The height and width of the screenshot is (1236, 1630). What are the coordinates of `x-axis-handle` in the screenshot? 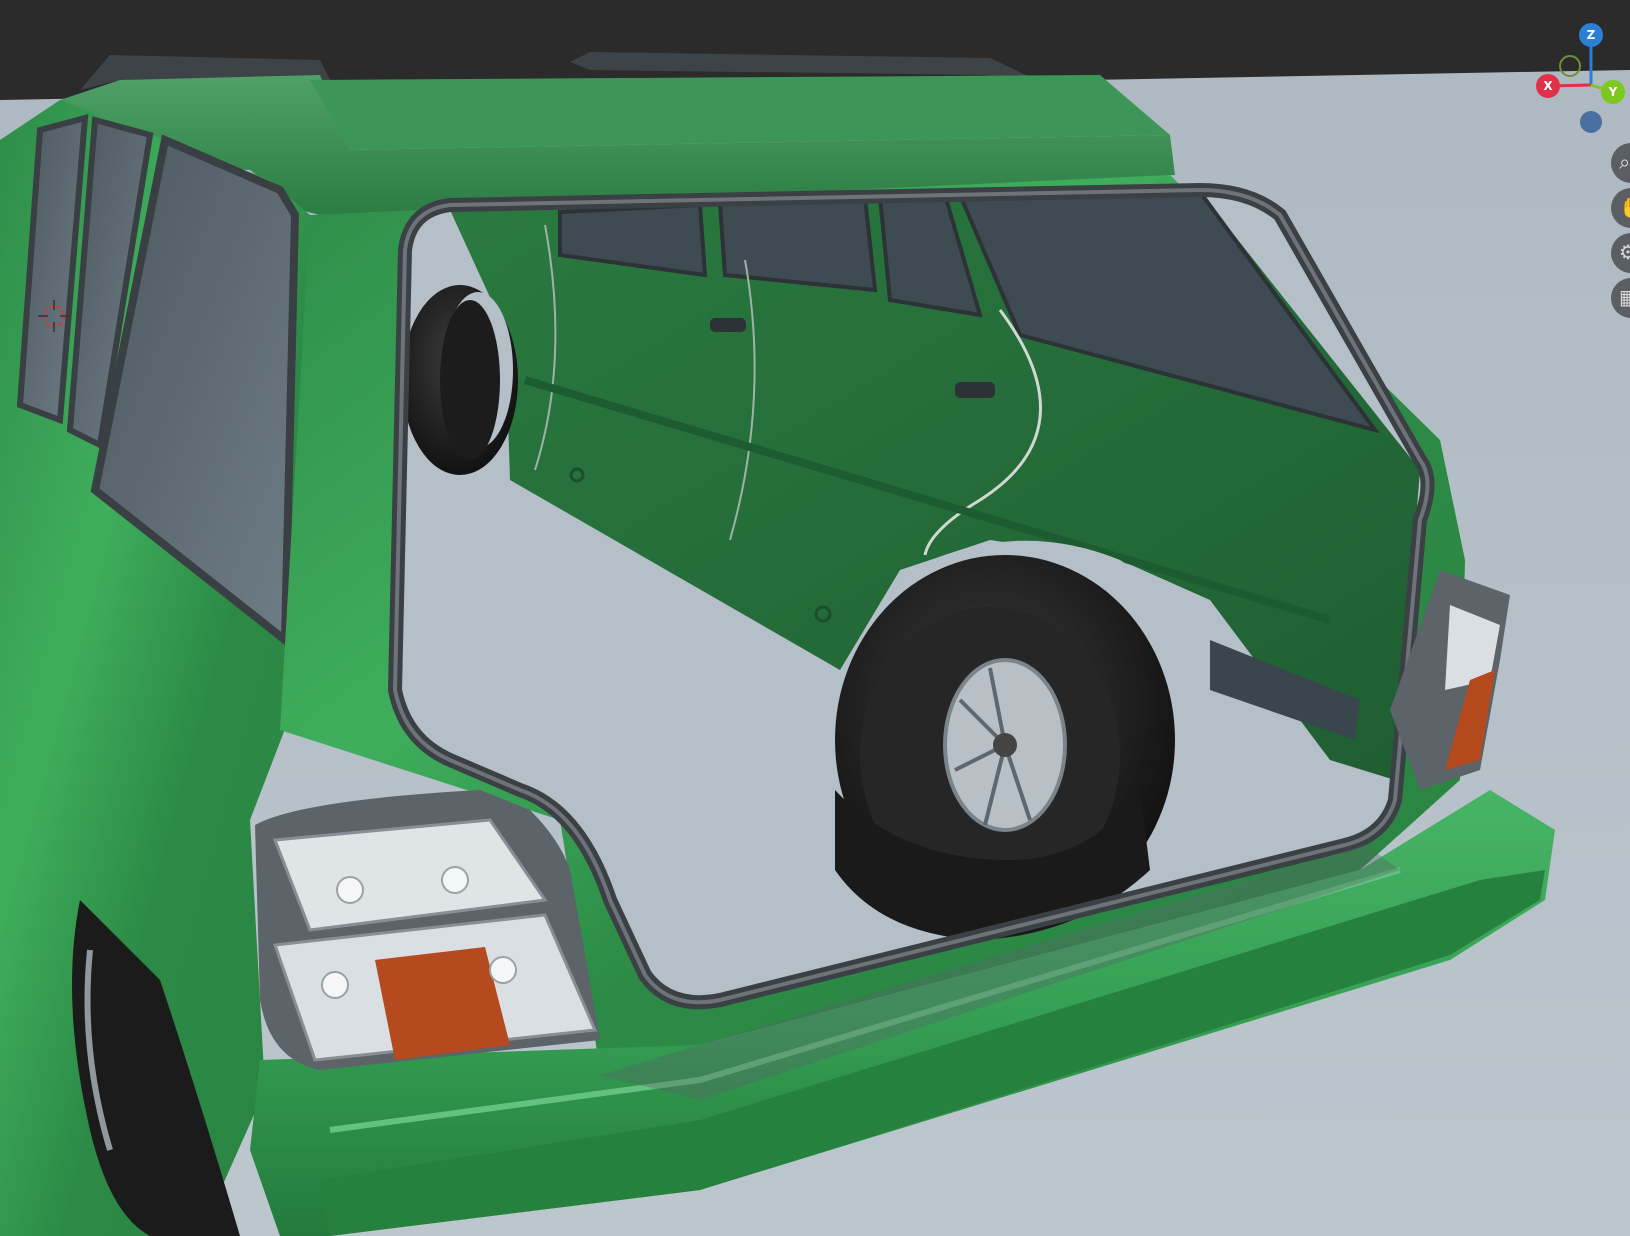 It's located at (1548, 86).